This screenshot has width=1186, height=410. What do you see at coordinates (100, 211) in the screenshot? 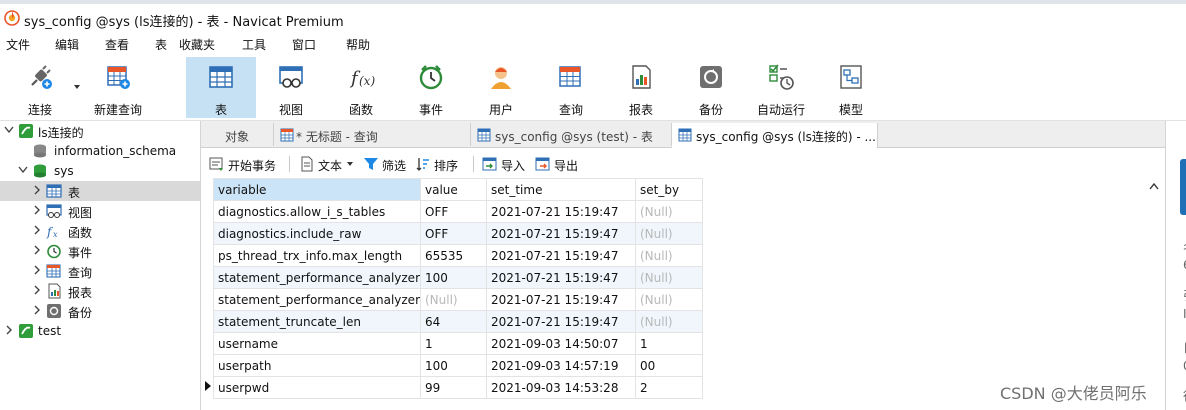
I see `tree-views: 视图` at bounding box center [100, 211].